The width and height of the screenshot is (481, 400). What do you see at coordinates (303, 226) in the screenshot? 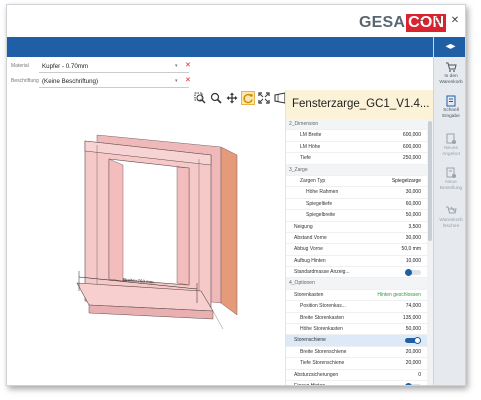
I see `property-label: Neigung` at bounding box center [303, 226].